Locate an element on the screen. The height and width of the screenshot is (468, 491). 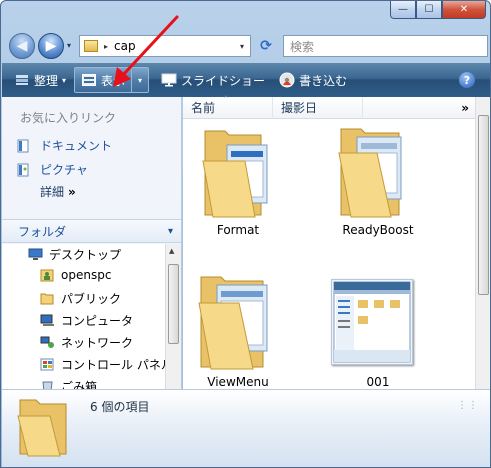
file-item-format: Format is located at coordinates (238, 183).